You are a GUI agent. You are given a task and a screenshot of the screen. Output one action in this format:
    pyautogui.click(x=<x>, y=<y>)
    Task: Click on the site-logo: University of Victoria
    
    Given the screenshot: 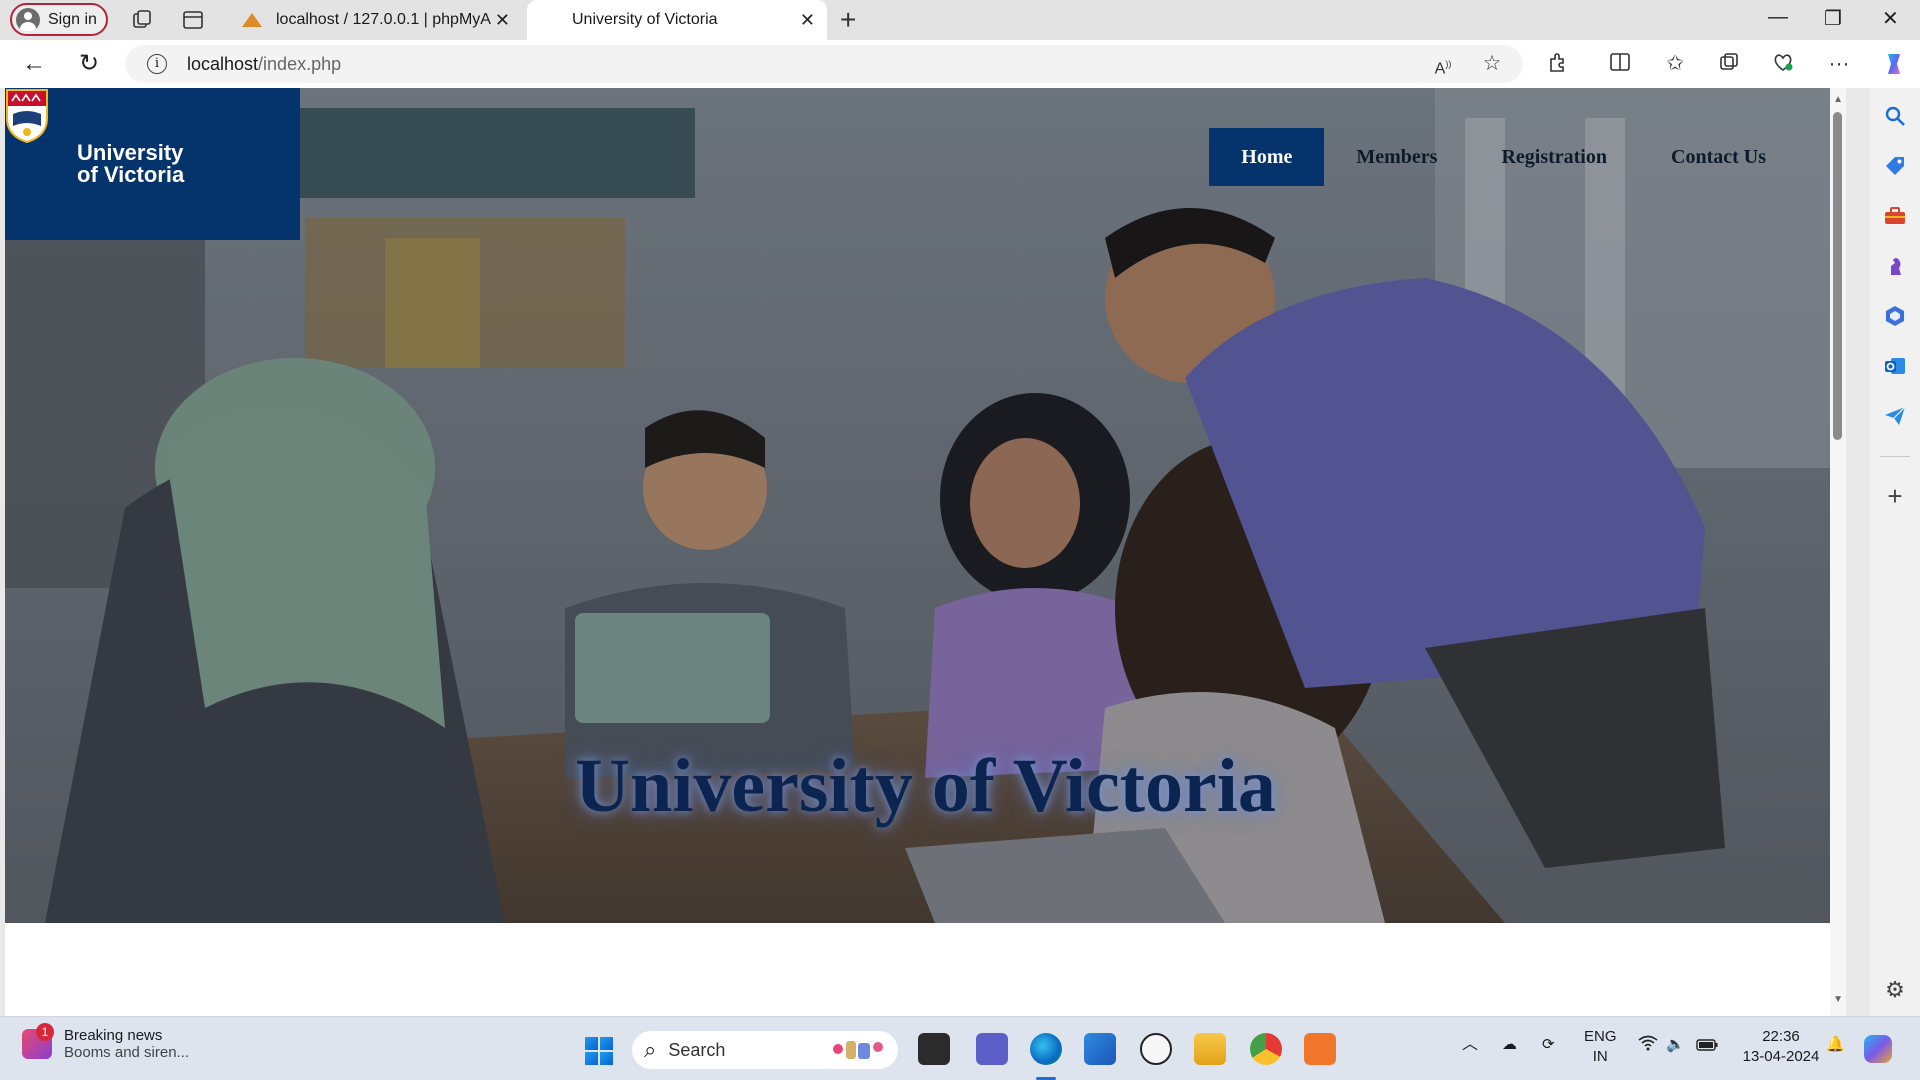 What is the action you would take?
    pyautogui.click(x=152, y=164)
    